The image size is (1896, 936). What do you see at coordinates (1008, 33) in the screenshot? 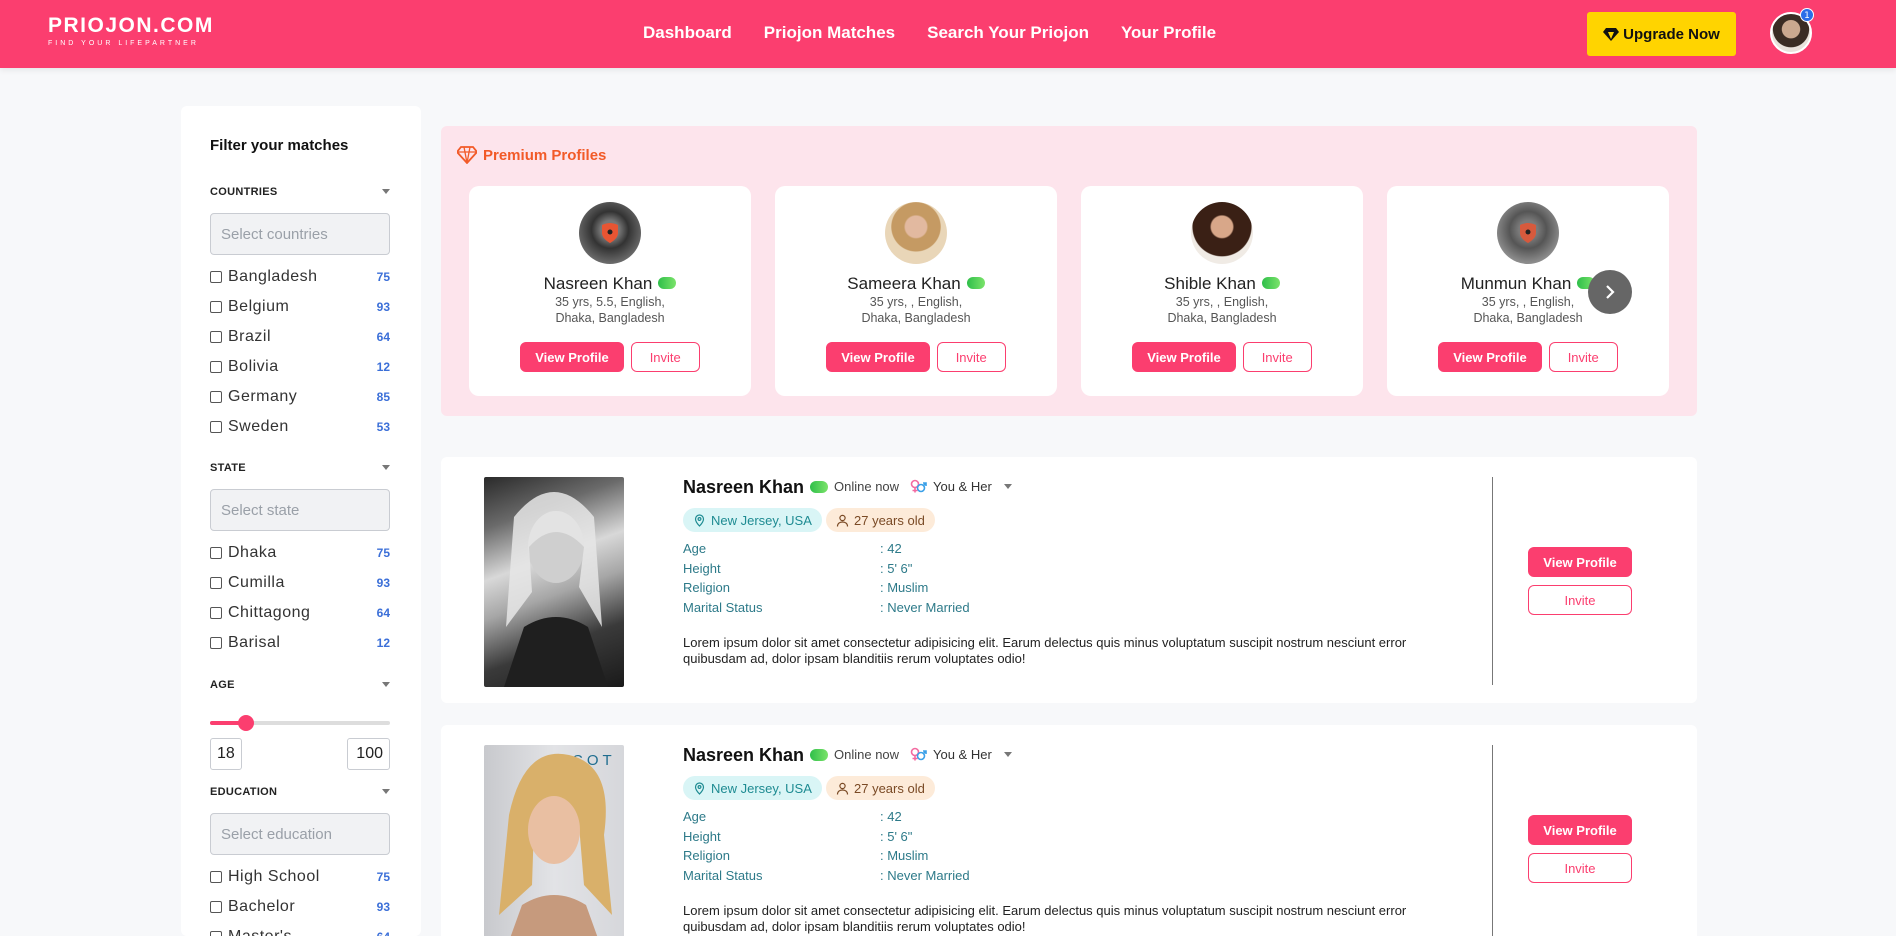
I see `nav-search-your-priojon: Search Your Priojon` at bounding box center [1008, 33].